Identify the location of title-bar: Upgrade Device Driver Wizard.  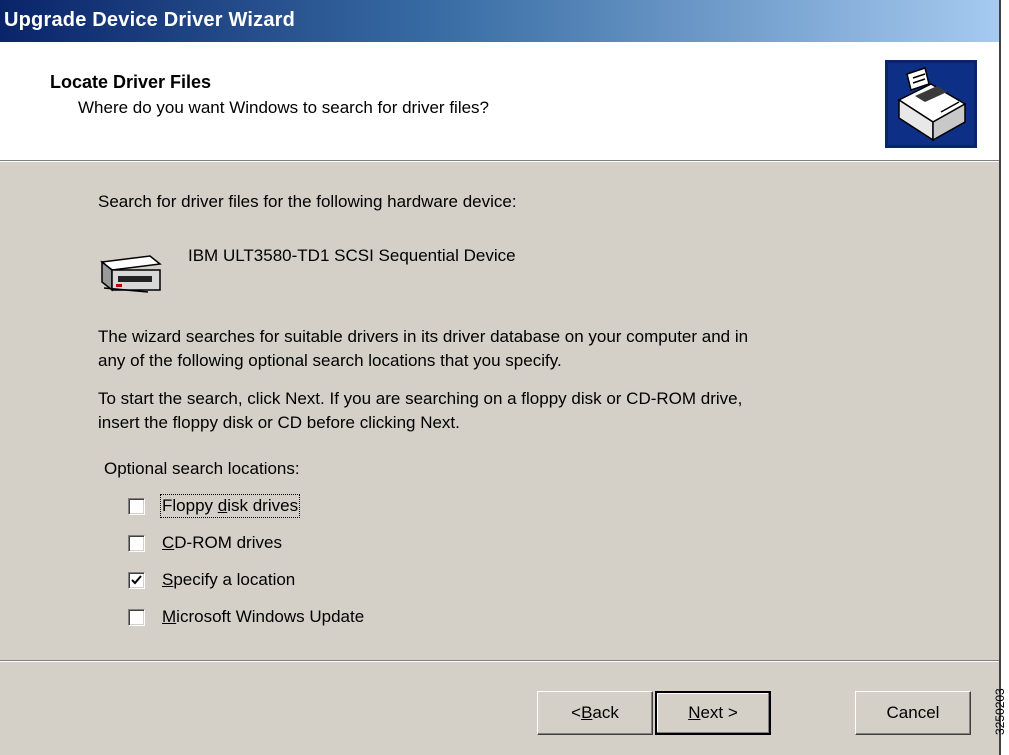
(499, 21).